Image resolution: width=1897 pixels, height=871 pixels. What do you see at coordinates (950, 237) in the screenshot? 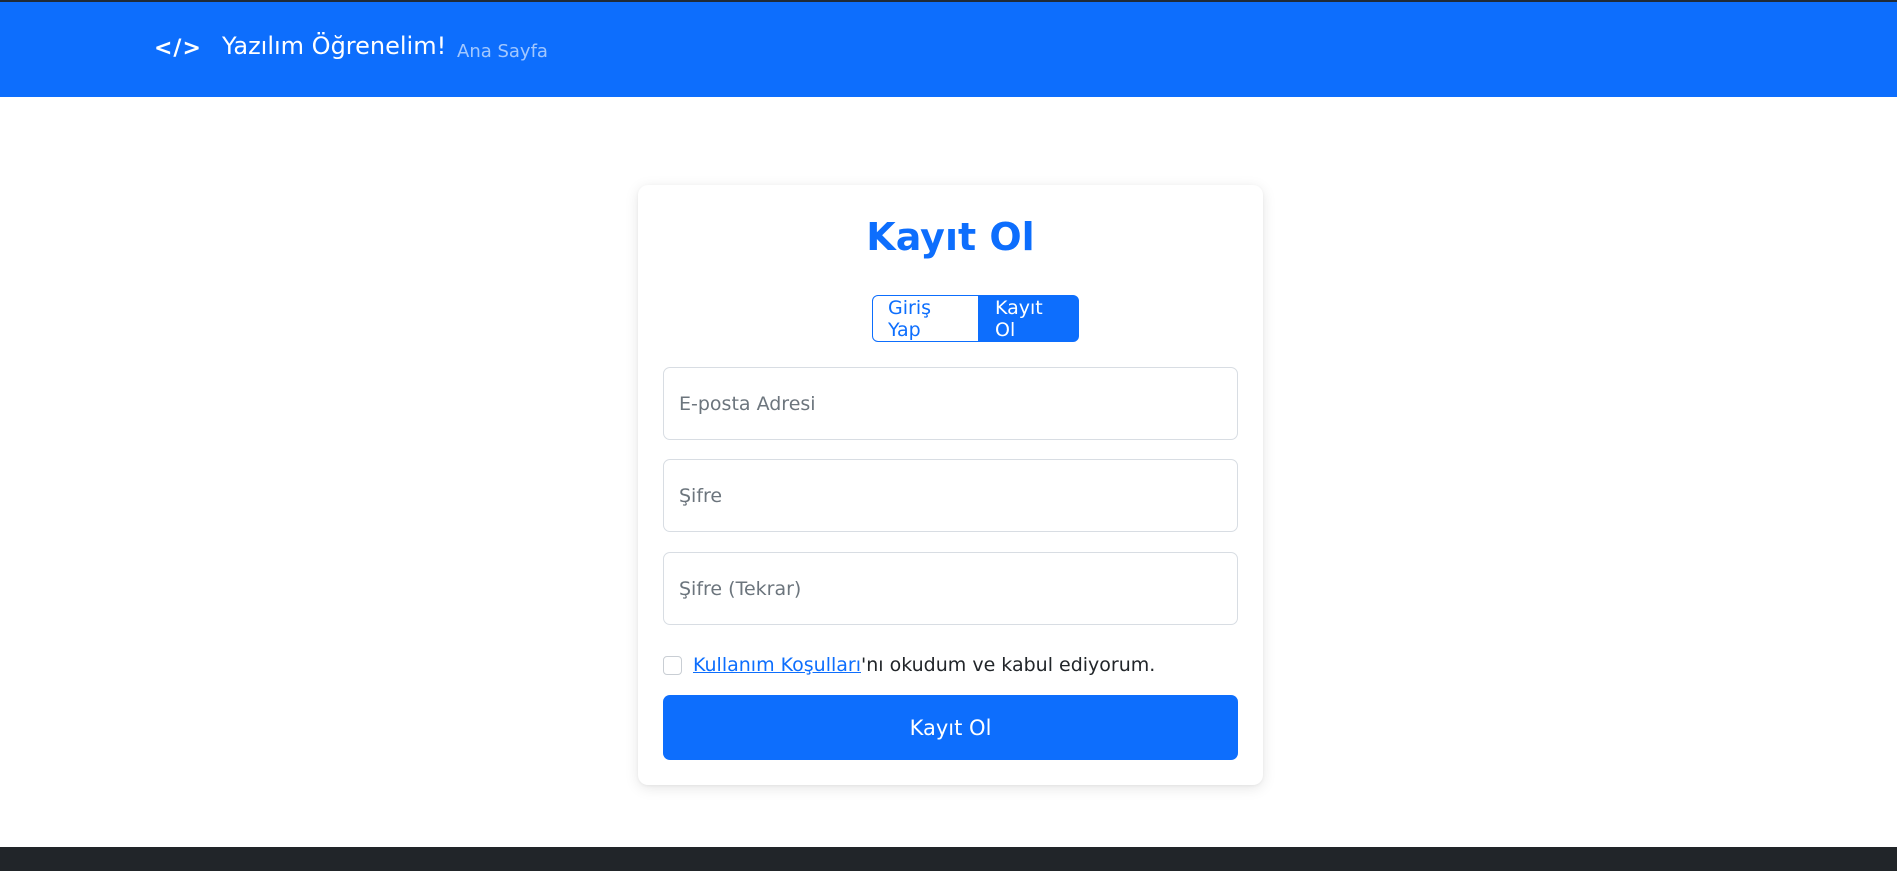
I see `page-title: Kayıt Ol` at bounding box center [950, 237].